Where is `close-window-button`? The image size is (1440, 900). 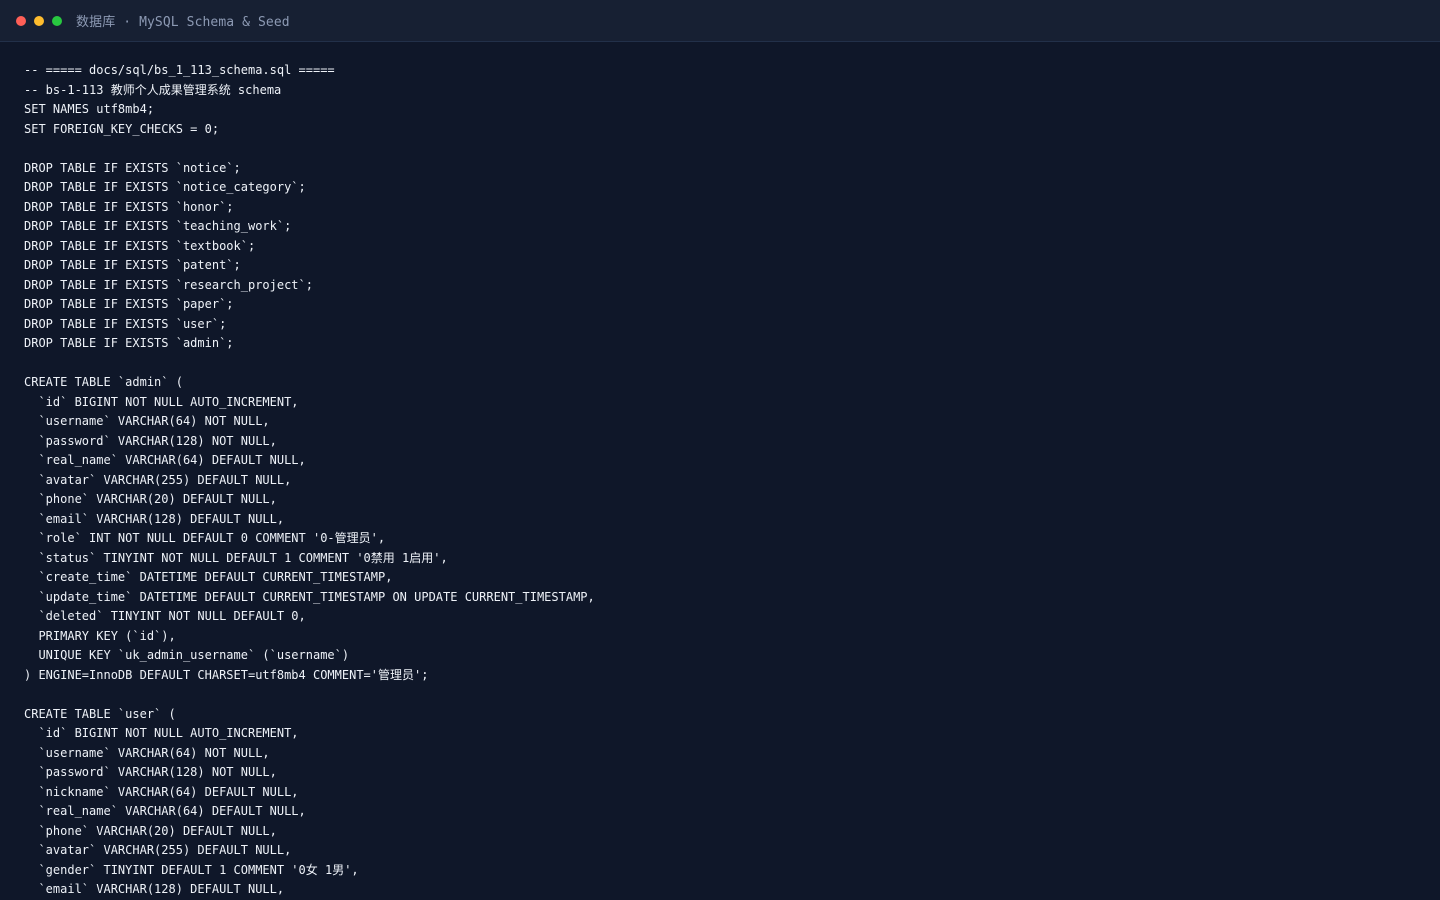 close-window-button is located at coordinates (21, 20).